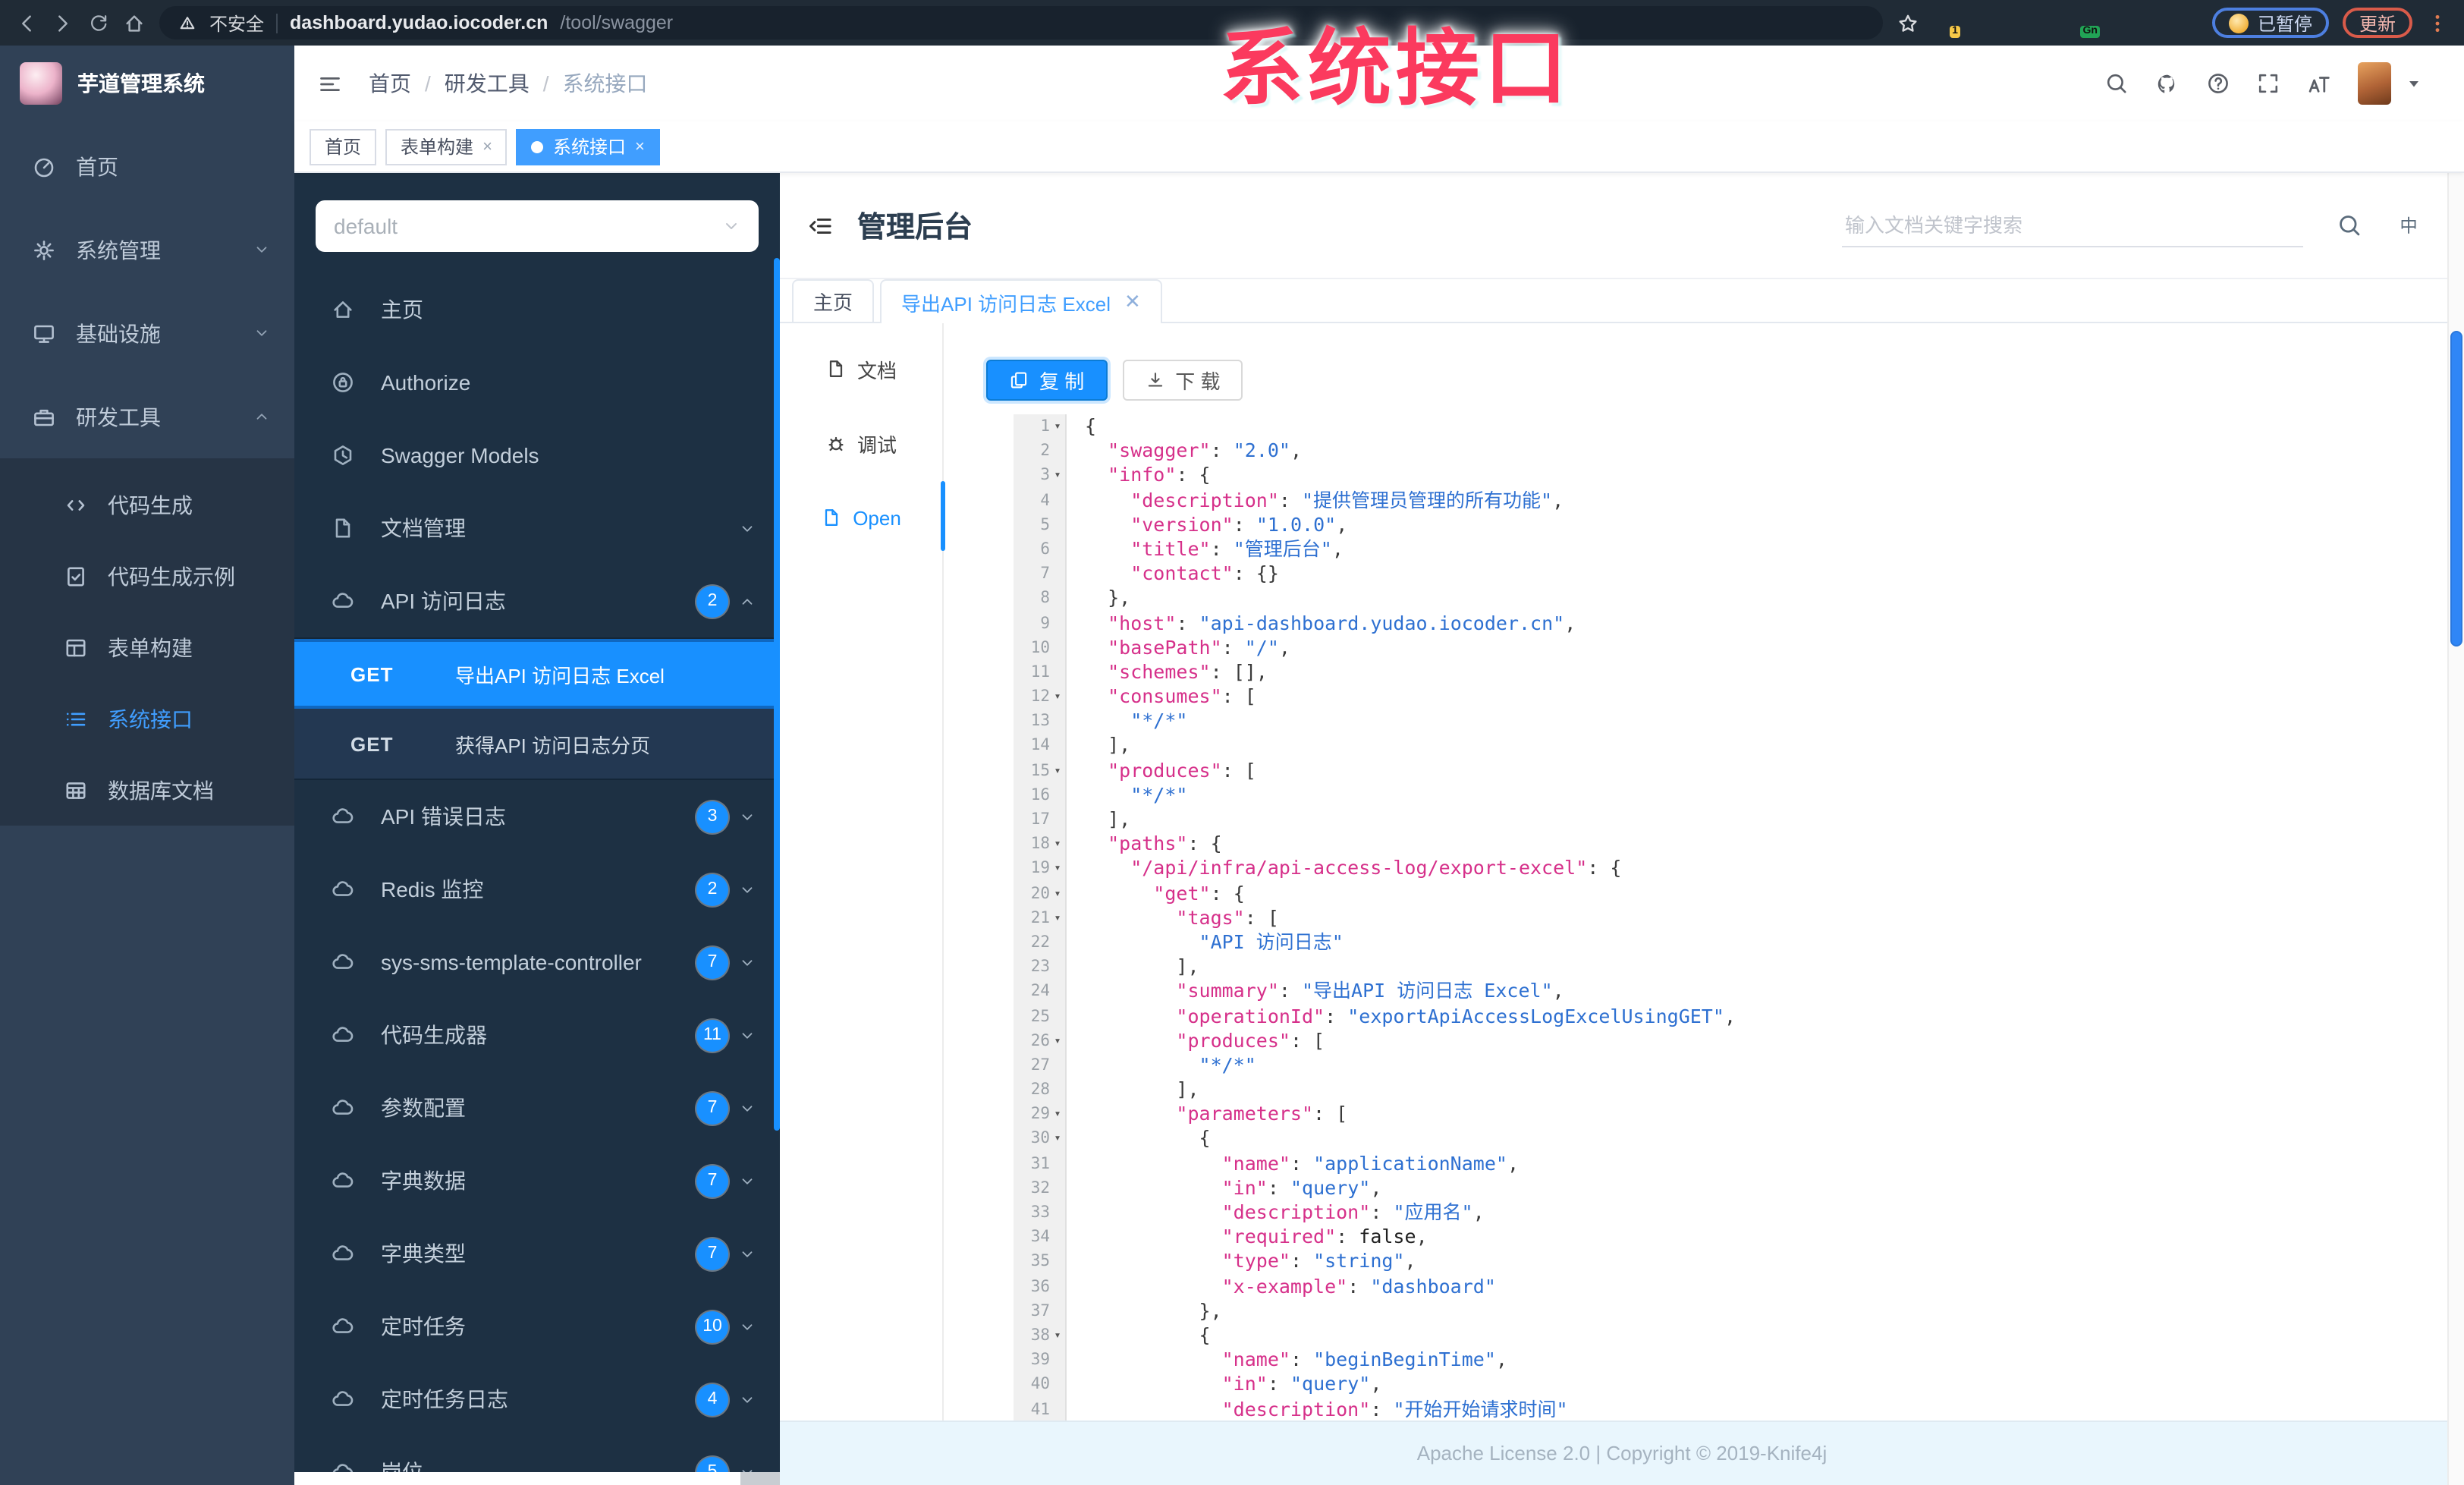 This screenshot has width=2464, height=1485. What do you see at coordinates (861, 368) in the screenshot?
I see `mini-nav-文档: 文档` at bounding box center [861, 368].